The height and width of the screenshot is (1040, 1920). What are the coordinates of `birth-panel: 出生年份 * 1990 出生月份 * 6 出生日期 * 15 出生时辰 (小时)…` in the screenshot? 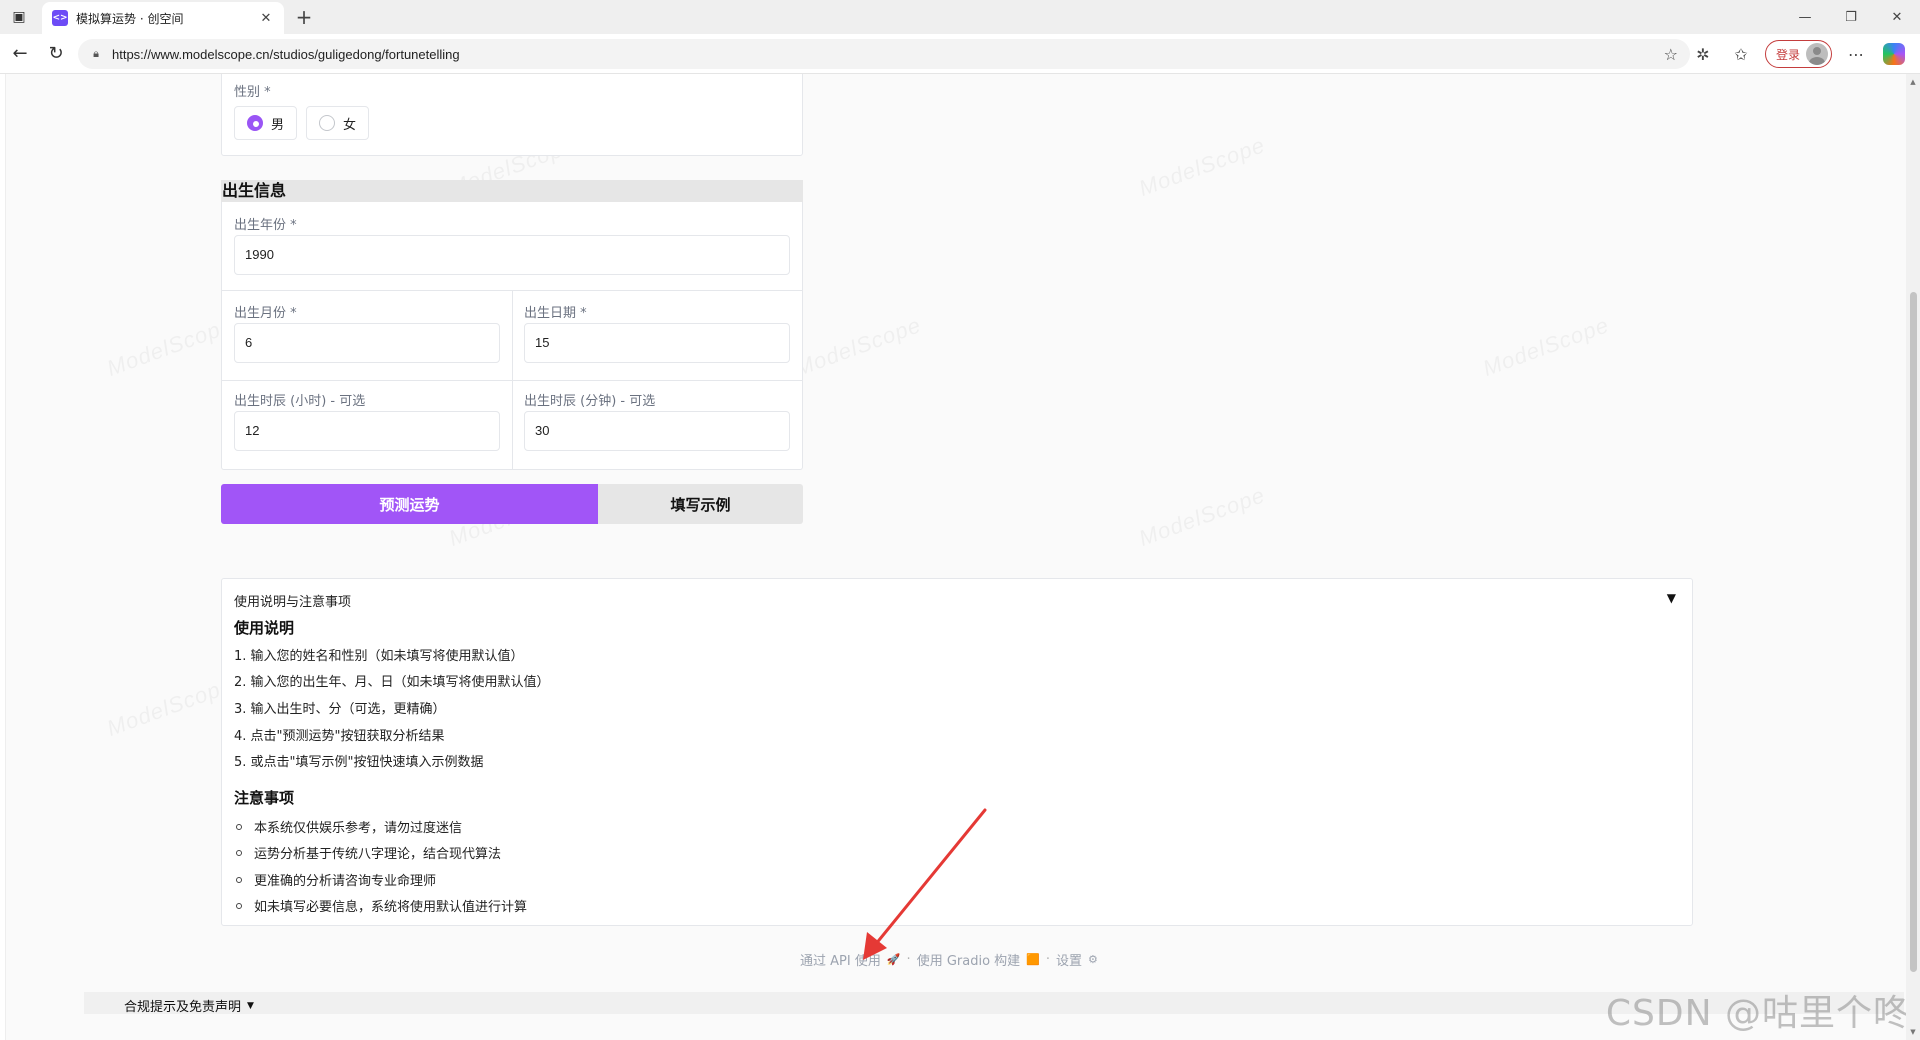 It's located at (512, 336).